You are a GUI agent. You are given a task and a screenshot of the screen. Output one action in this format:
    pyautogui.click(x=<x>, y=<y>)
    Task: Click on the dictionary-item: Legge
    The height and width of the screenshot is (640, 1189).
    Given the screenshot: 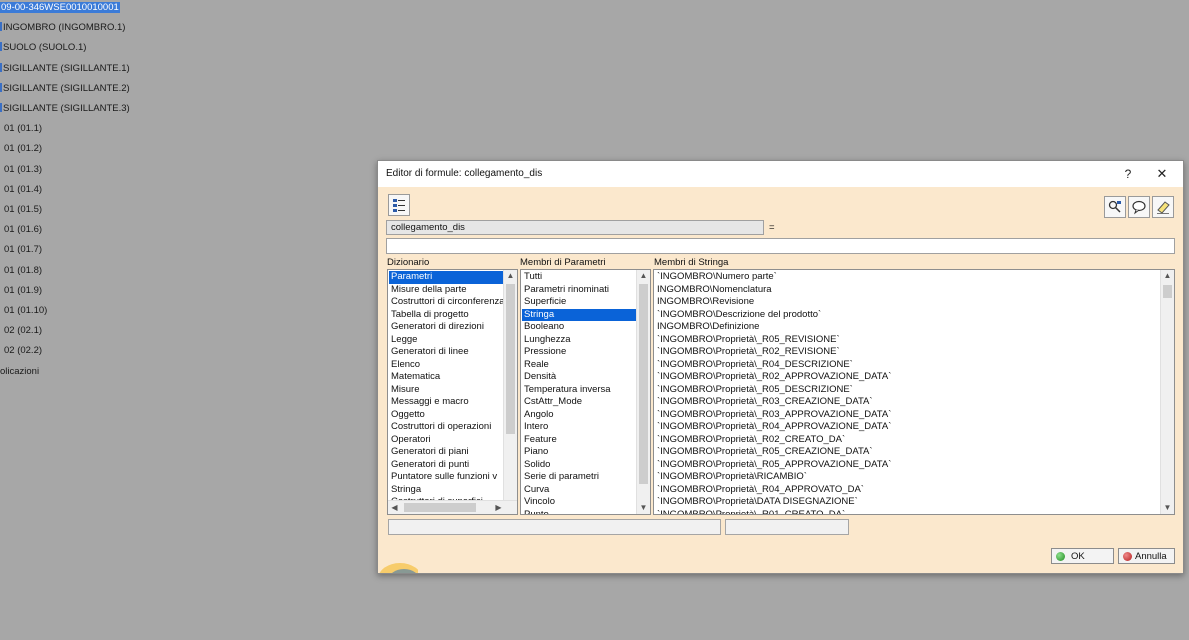 What is the action you would take?
    pyautogui.click(x=446, y=340)
    